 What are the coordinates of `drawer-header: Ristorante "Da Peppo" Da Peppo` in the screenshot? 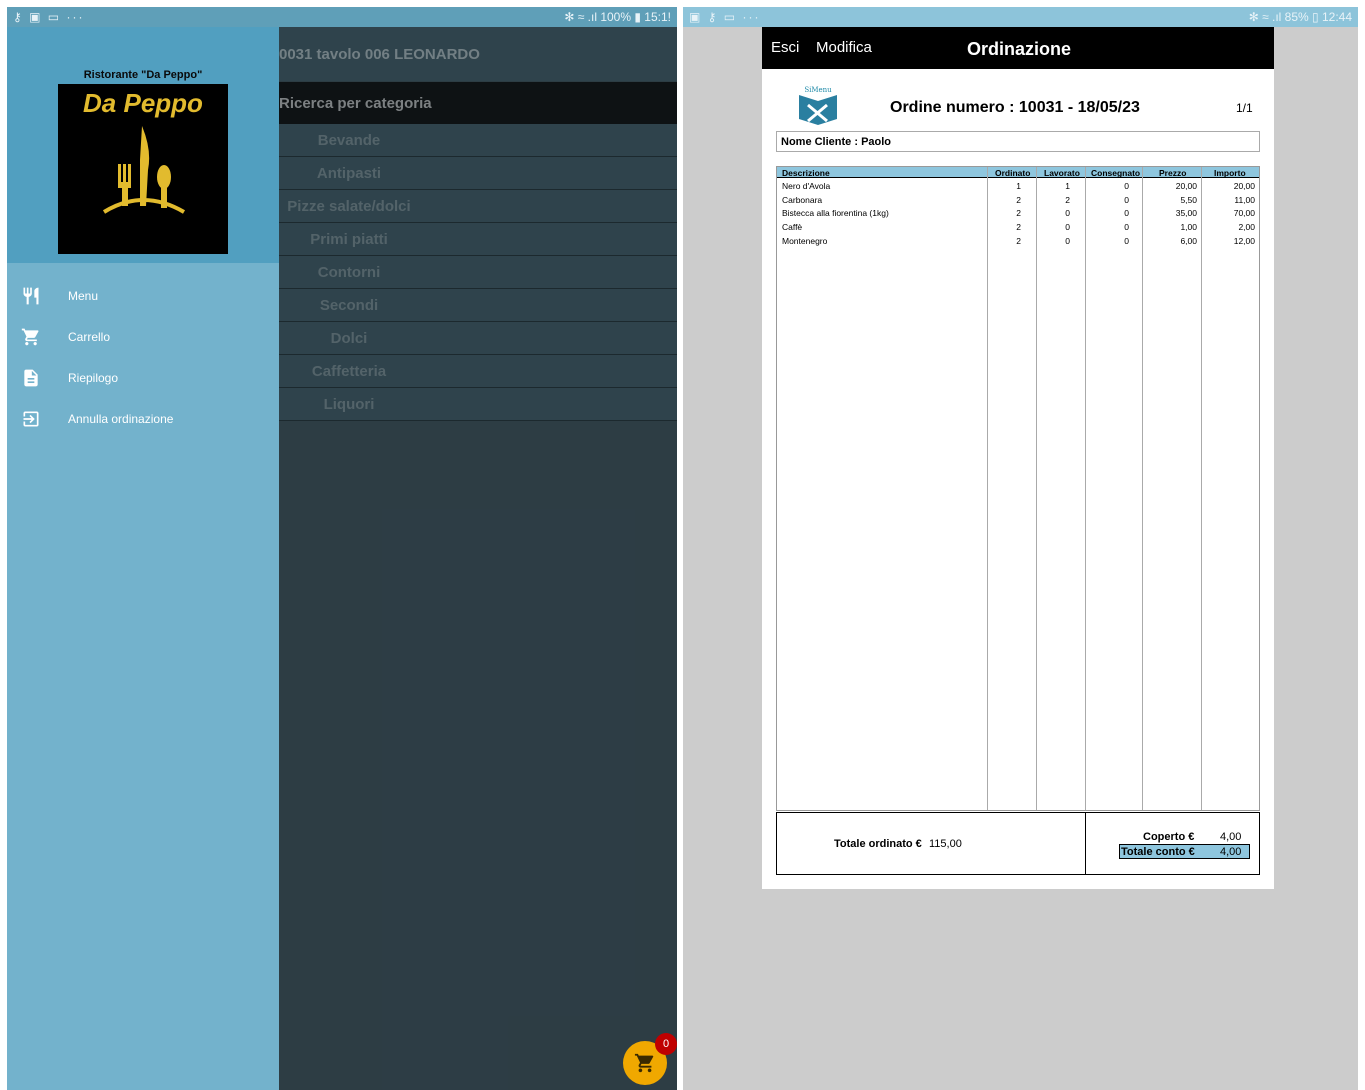 It's located at (143, 145).